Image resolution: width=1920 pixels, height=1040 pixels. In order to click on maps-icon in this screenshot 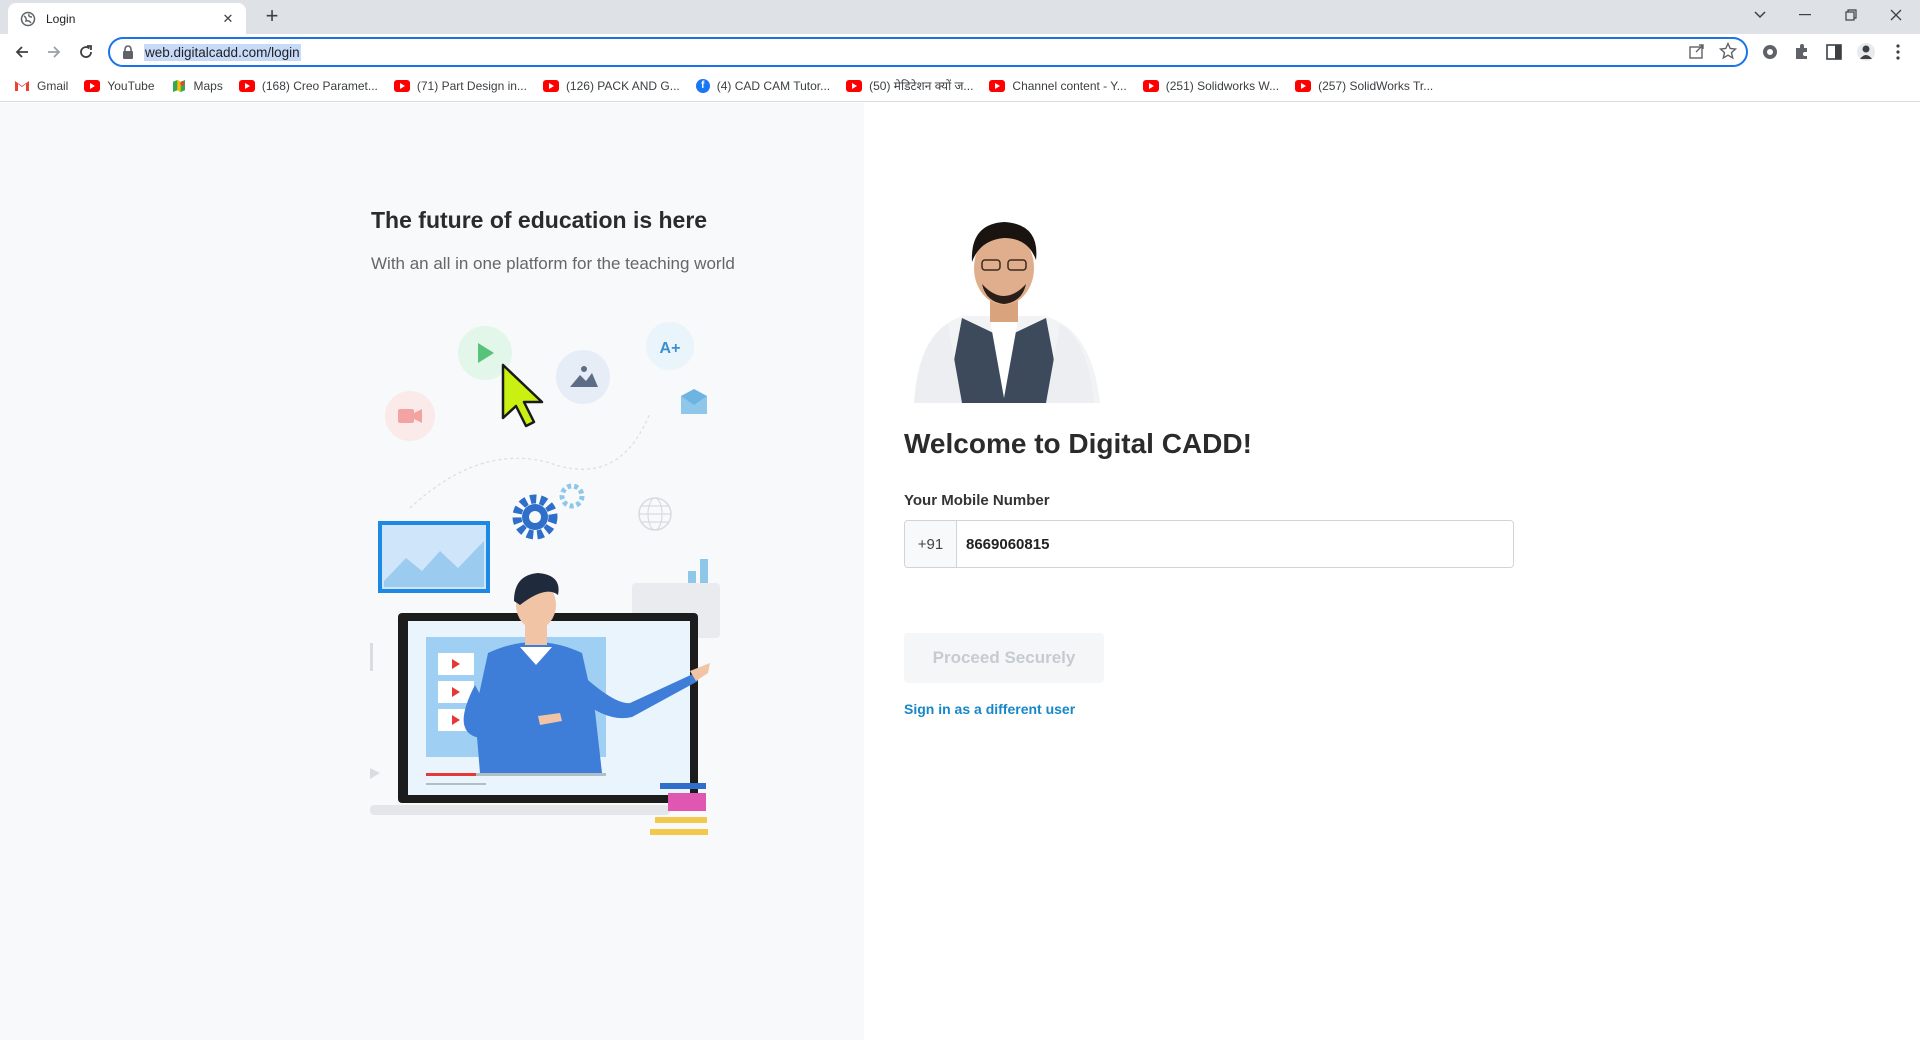, I will do `click(178, 85)`.